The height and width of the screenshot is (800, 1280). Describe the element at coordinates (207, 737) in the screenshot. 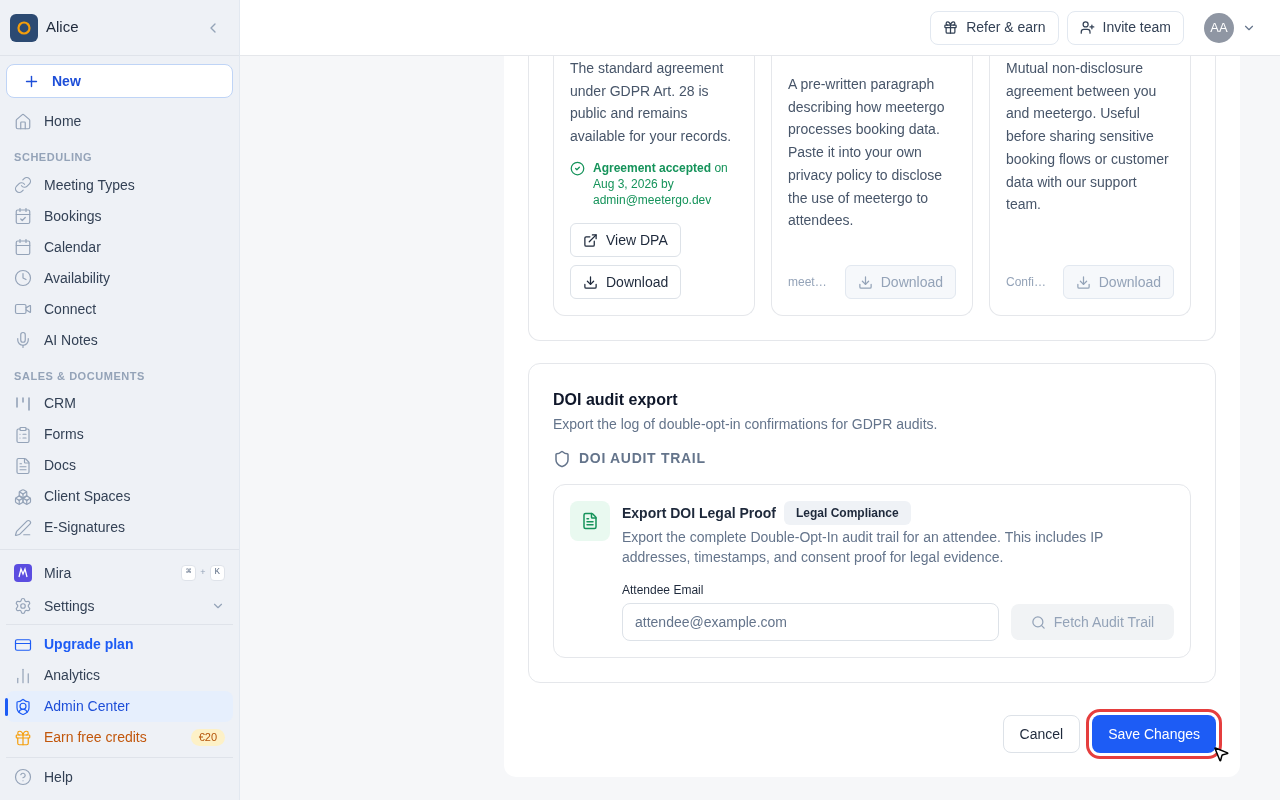

I see `credit-badge: €20` at that location.